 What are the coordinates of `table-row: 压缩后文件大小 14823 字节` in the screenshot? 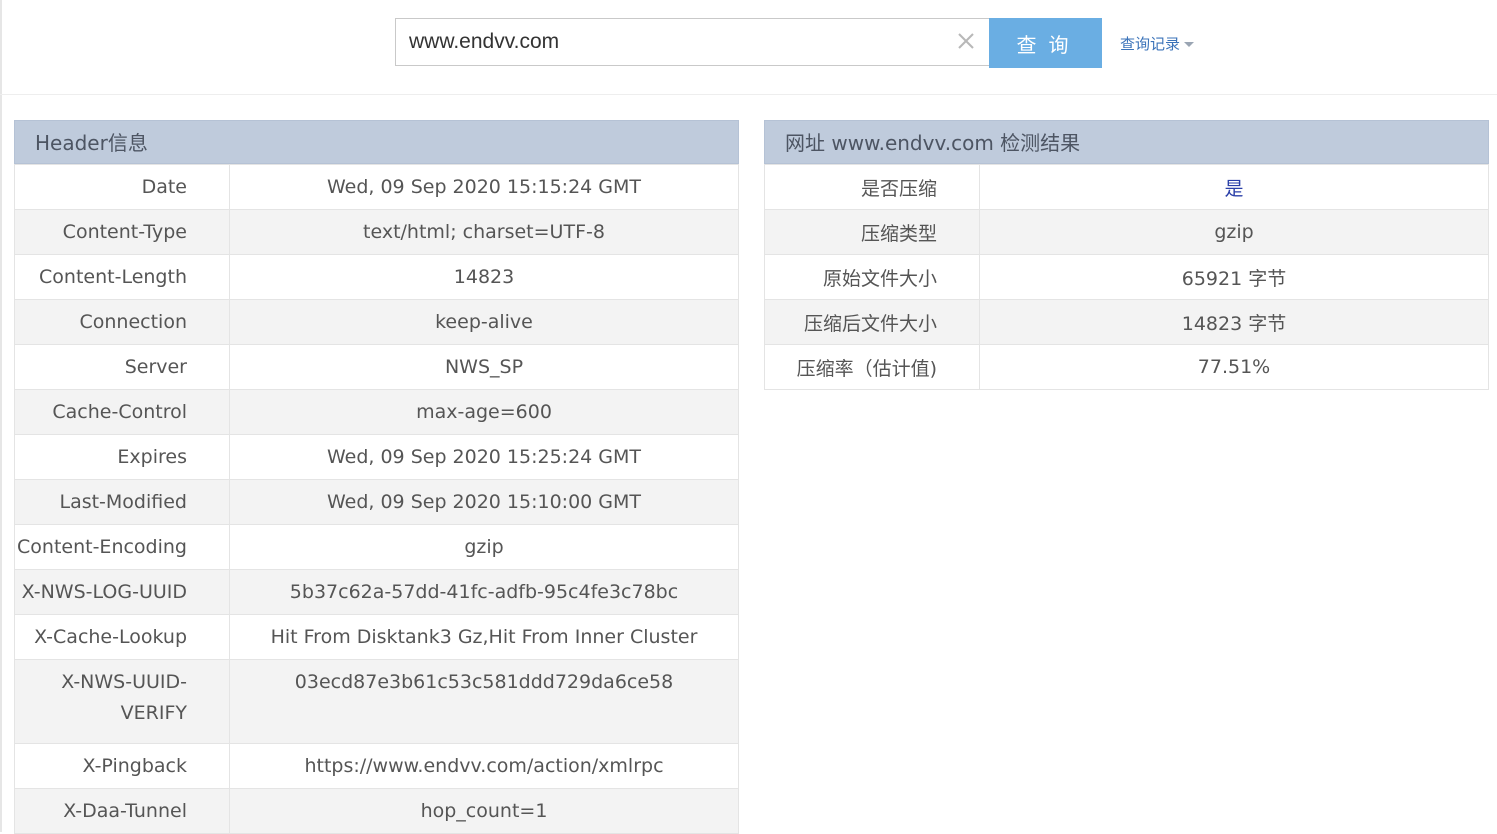 It's located at (1126, 322).